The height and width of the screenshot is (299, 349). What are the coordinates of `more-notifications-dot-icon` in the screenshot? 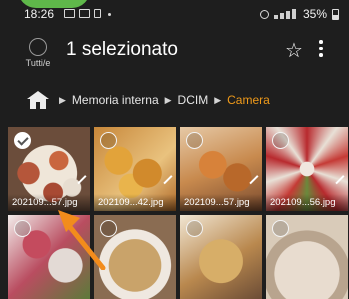 It's located at (109, 14).